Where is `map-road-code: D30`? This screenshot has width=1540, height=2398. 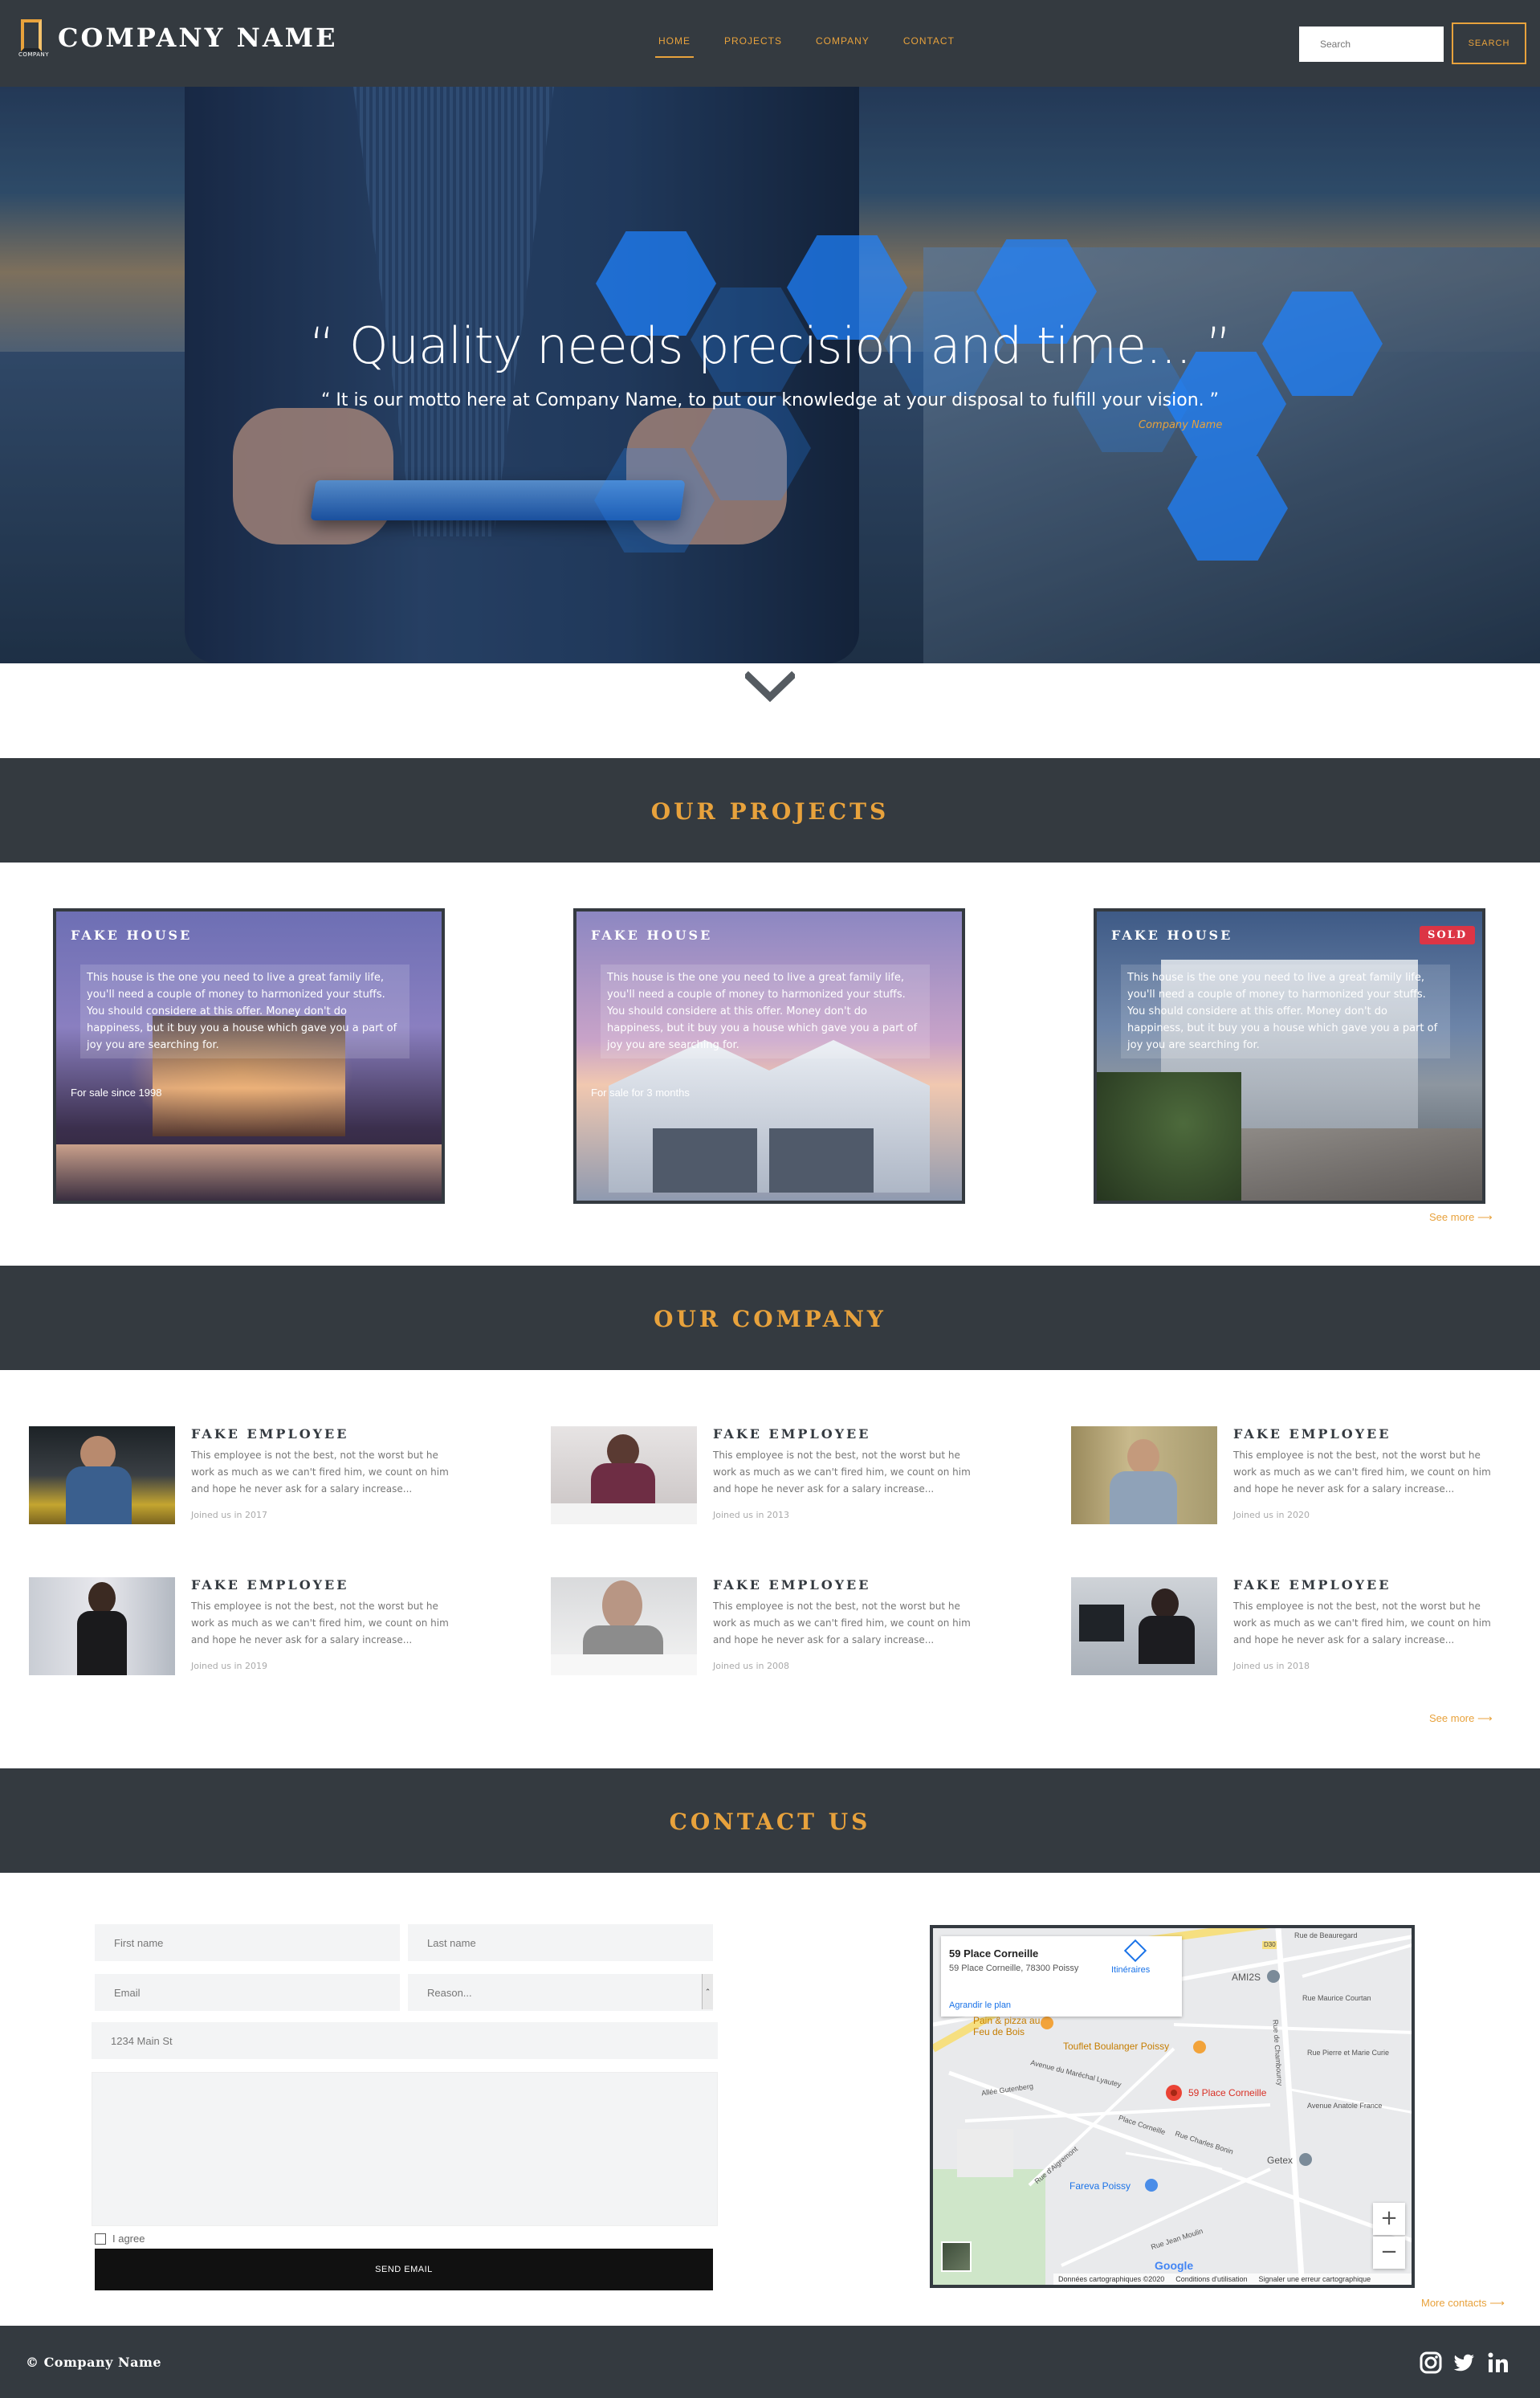 map-road-code: D30 is located at coordinates (1270, 1944).